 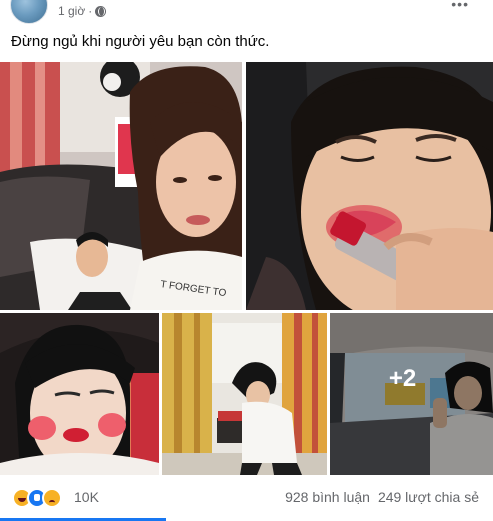 I want to click on more-options-icon: •••, so click(x=460, y=6).